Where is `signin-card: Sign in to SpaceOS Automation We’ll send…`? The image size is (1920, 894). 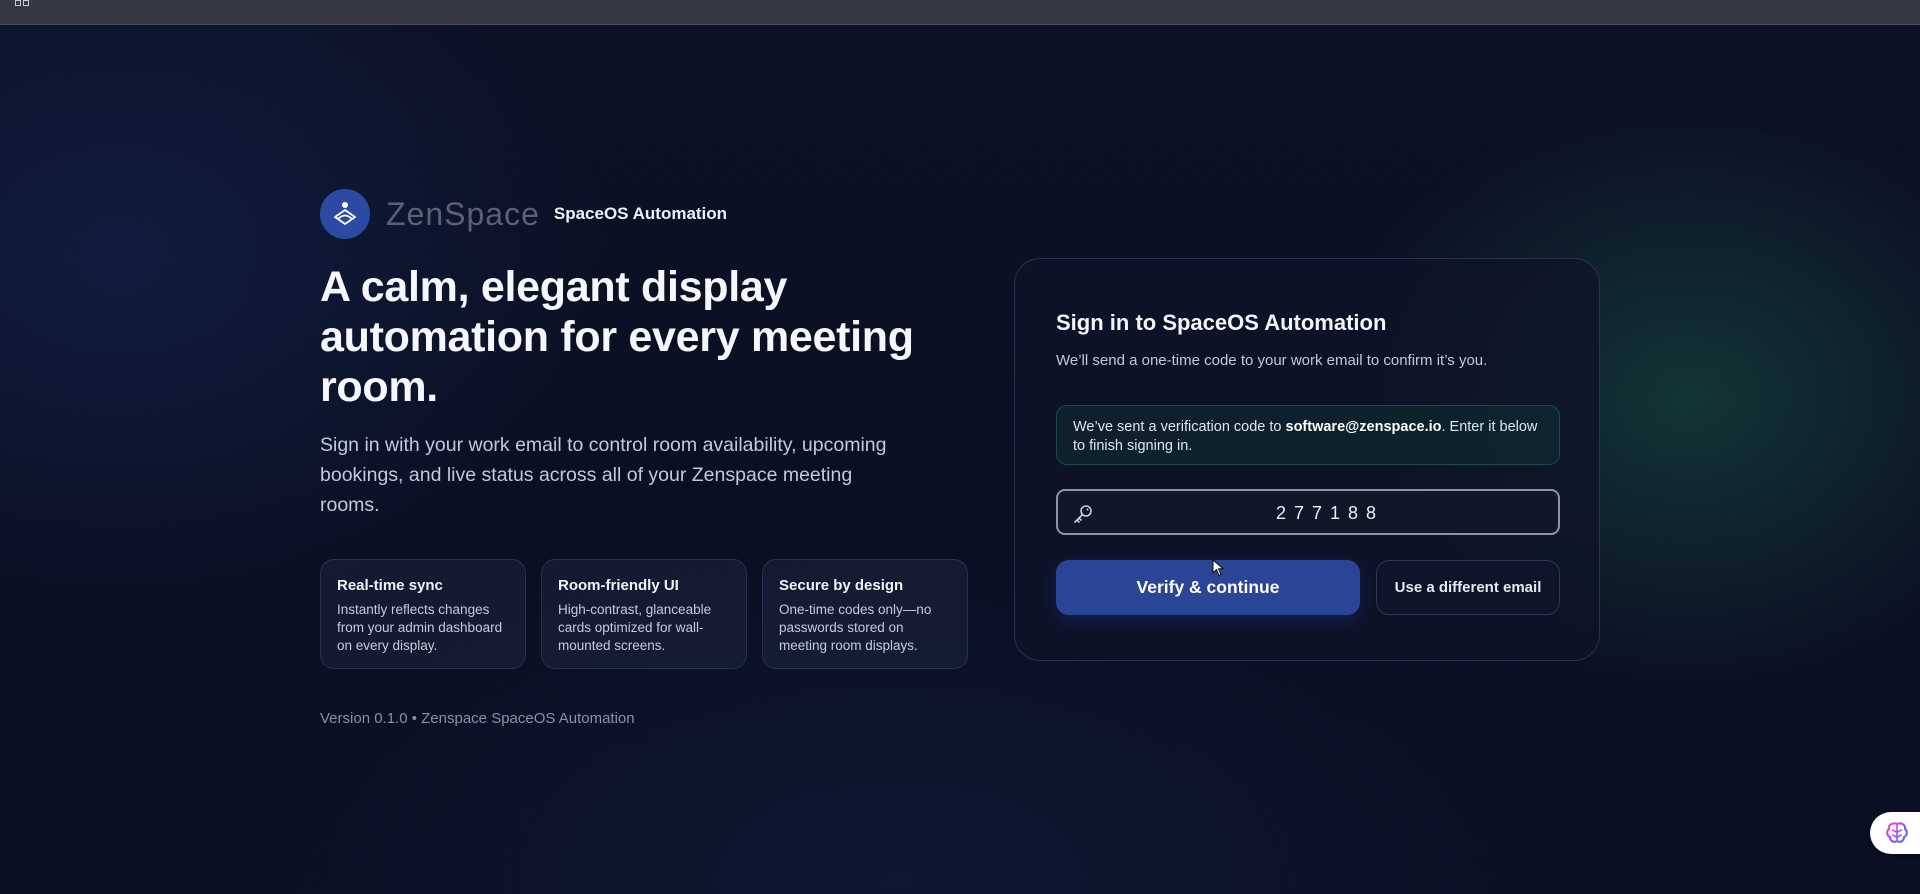
signin-card: Sign in to SpaceOS Automation We’ll send… is located at coordinates (1307, 459).